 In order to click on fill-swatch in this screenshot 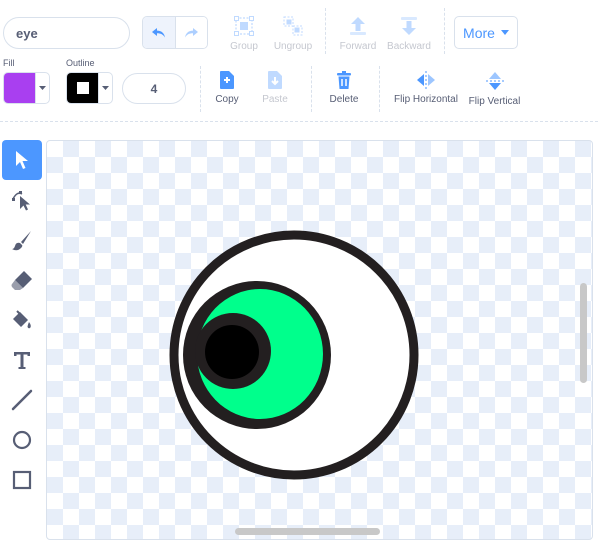, I will do `click(20, 88)`.